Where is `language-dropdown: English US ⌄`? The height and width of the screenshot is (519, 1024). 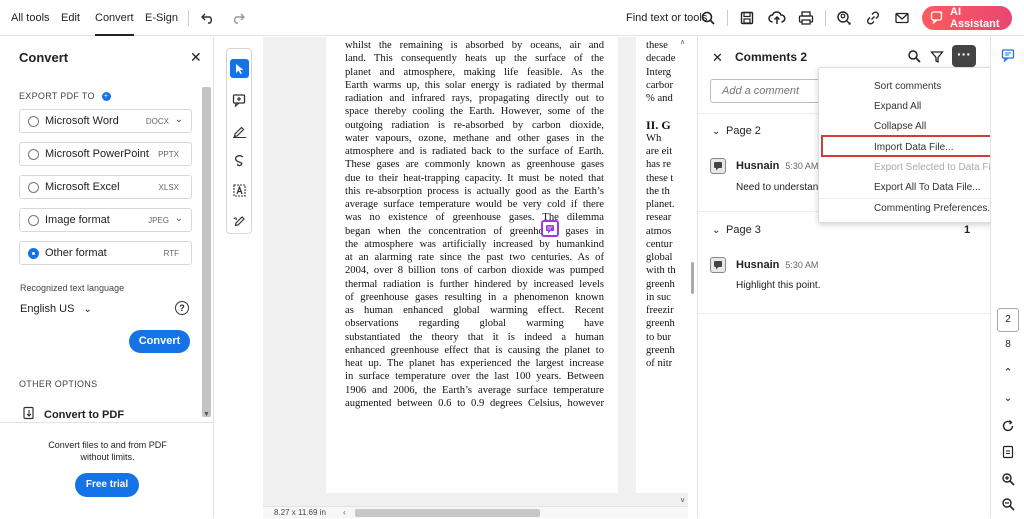
language-dropdown: English US ⌄ is located at coordinates (56, 309).